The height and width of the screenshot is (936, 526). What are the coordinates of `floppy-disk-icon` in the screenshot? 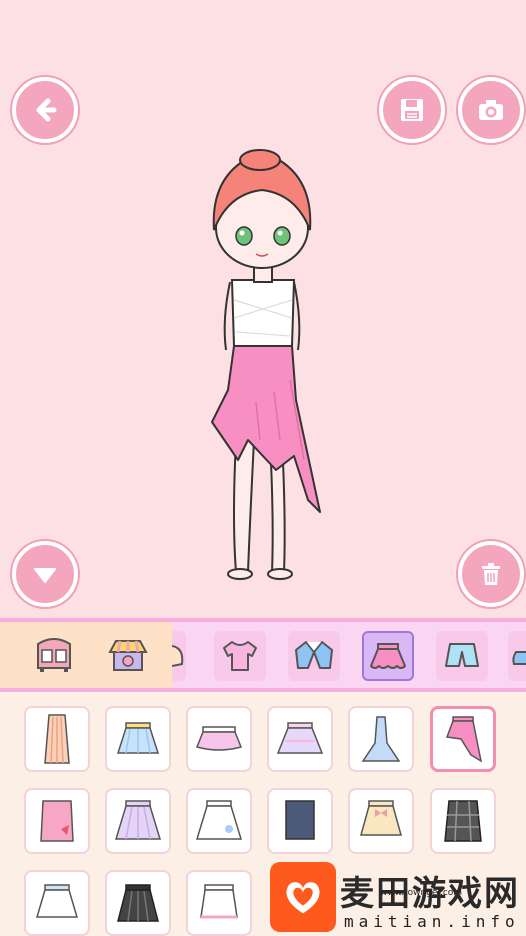 It's located at (412, 110).